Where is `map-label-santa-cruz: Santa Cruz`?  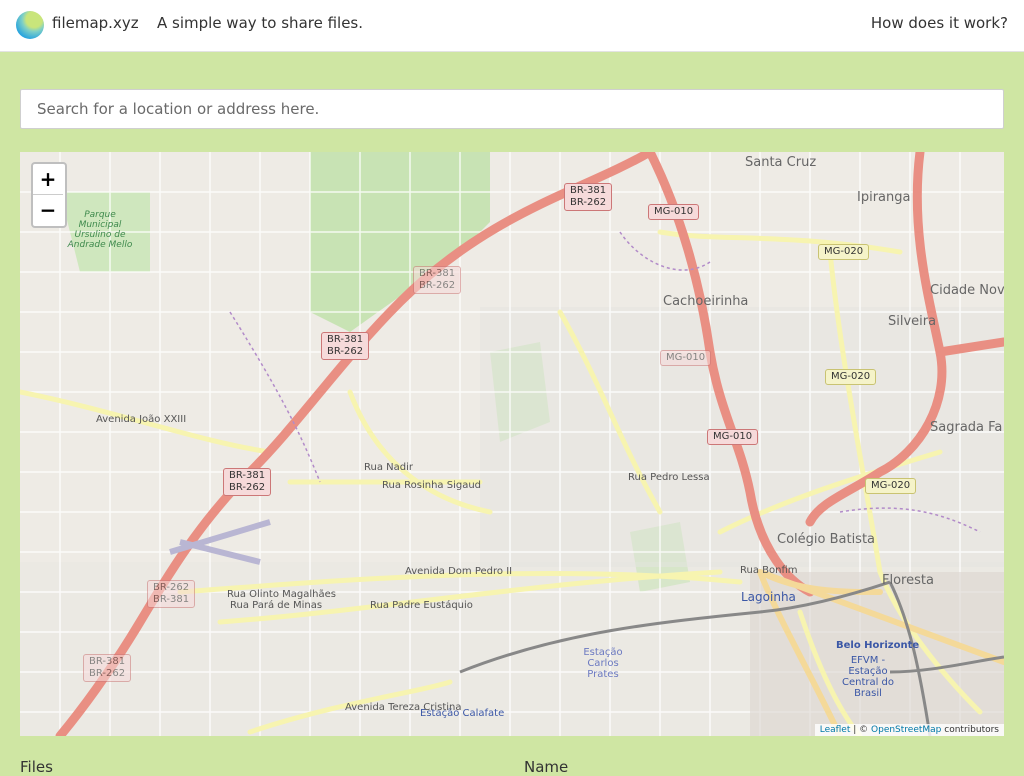
map-label-santa-cruz: Santa Cruz is located at coordinates (781, 162).